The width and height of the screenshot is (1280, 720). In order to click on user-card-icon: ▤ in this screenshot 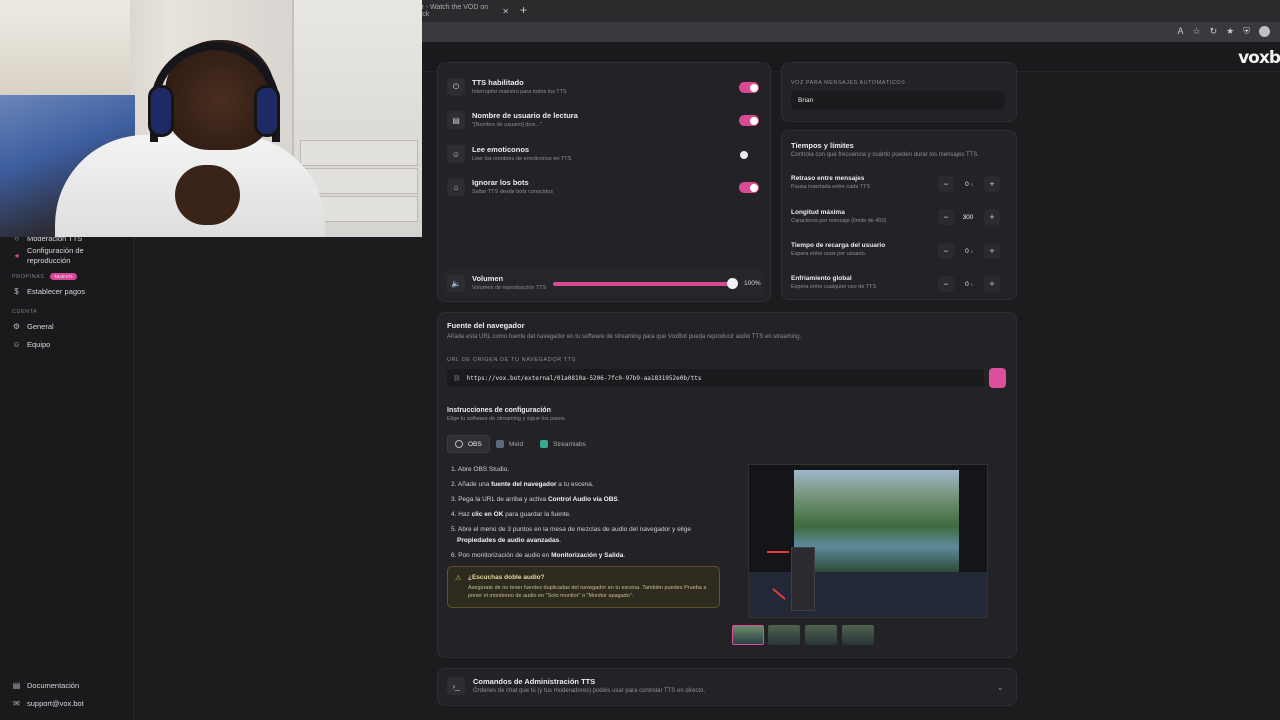, I will do `click(456, 120)`.